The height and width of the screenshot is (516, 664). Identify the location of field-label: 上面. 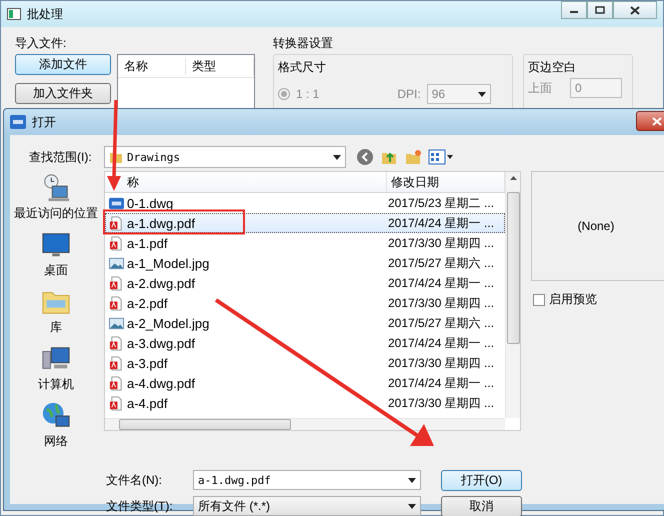
(540, 88).